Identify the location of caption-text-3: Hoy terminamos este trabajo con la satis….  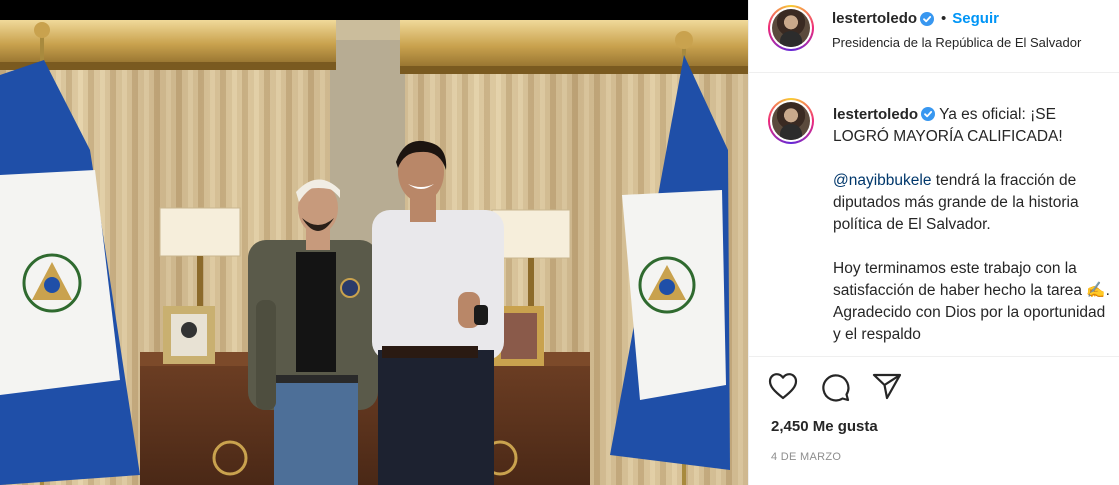
(971, 279).